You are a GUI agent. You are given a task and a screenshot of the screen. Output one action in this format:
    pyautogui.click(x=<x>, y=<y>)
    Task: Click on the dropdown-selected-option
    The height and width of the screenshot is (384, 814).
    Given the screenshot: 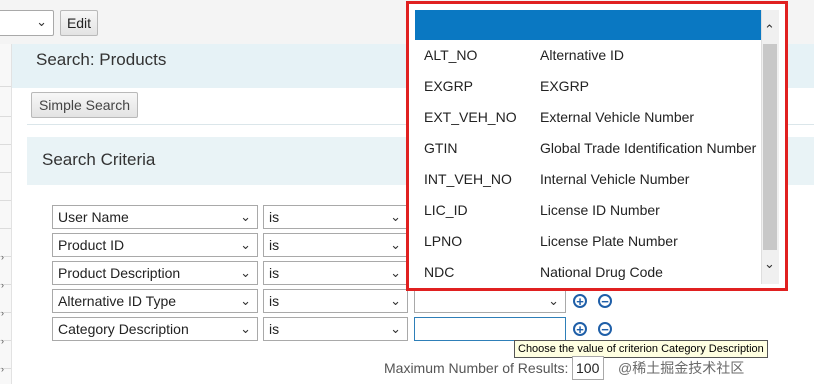 What is the action you would take?
    pyautogui.click(x=588, y=25)
    